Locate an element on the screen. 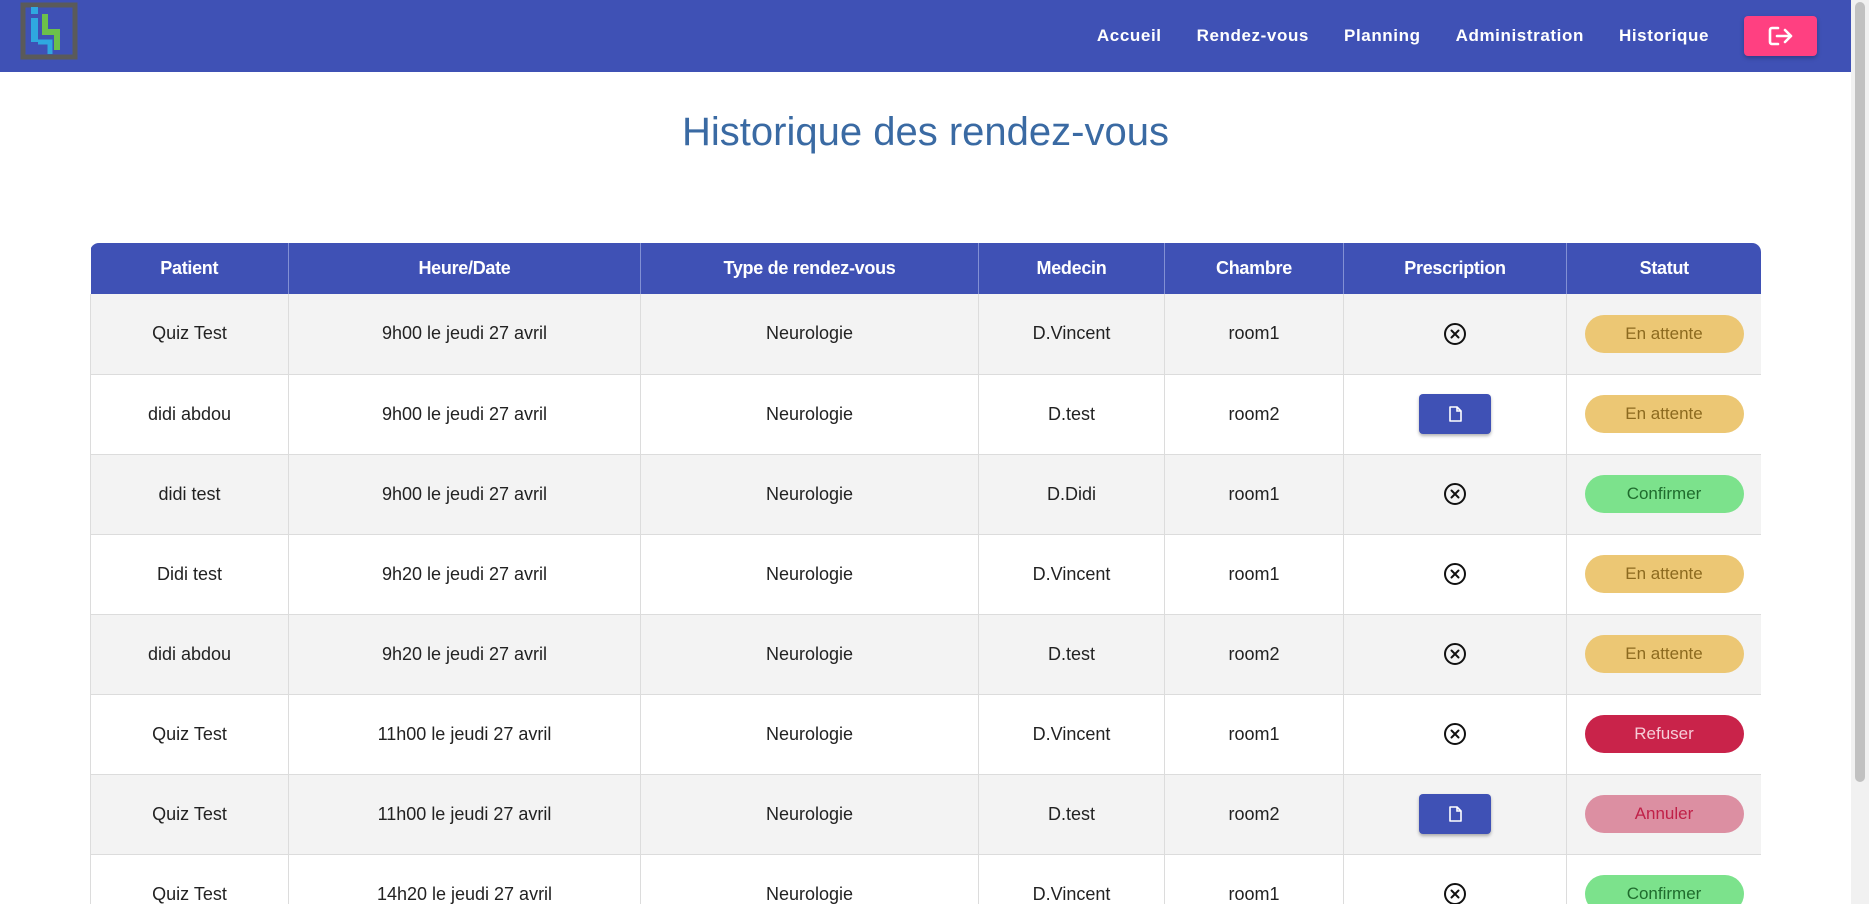 The image size is (1869, 904). nav-link-2: Planning is located at coordinates (1382, 36).